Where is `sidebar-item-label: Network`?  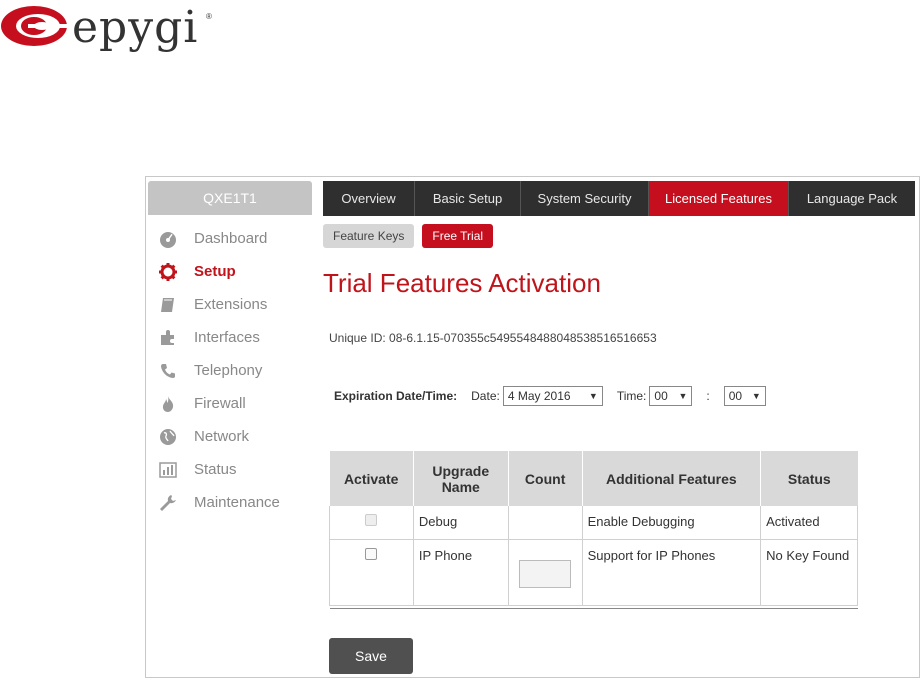
sidebar-item-label: Network is located at coordinates (222, 436).